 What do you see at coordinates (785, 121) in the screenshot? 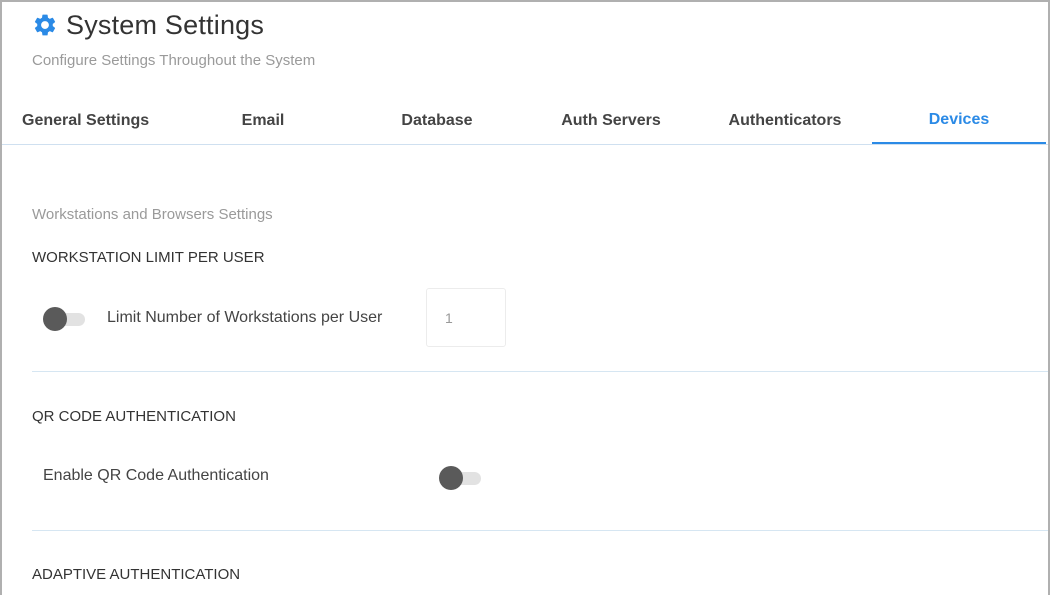
I see `tab-authenticators: Authenticators` at bounding box center [785, 121].